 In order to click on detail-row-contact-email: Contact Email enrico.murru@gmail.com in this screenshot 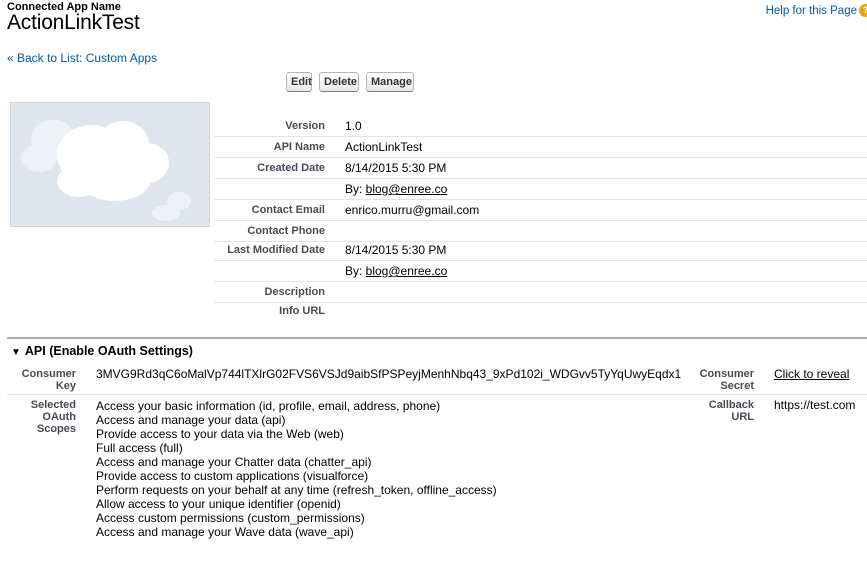, I will do `click(540, 210)`.